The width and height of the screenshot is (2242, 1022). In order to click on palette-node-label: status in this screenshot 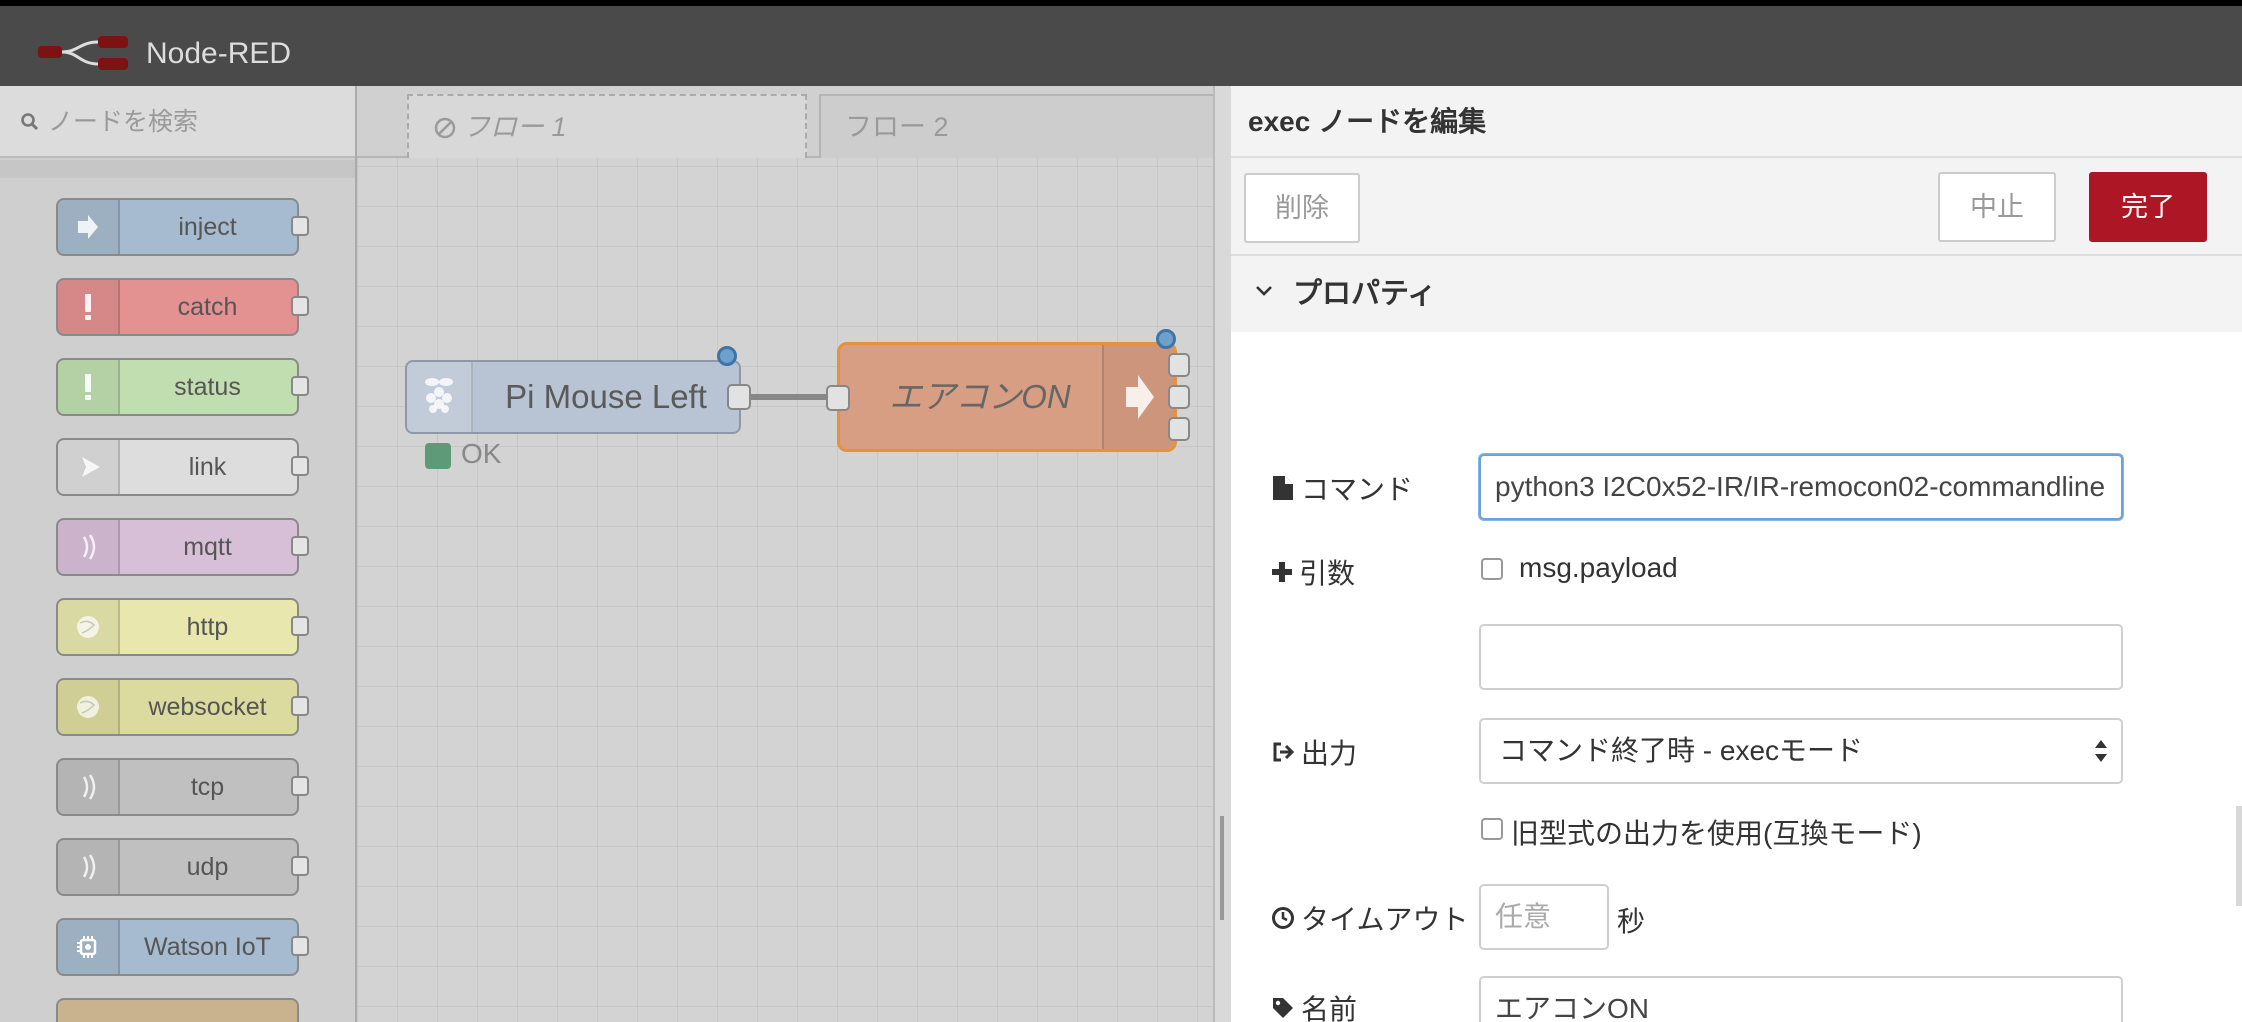, I will do `click(207, 387)`.